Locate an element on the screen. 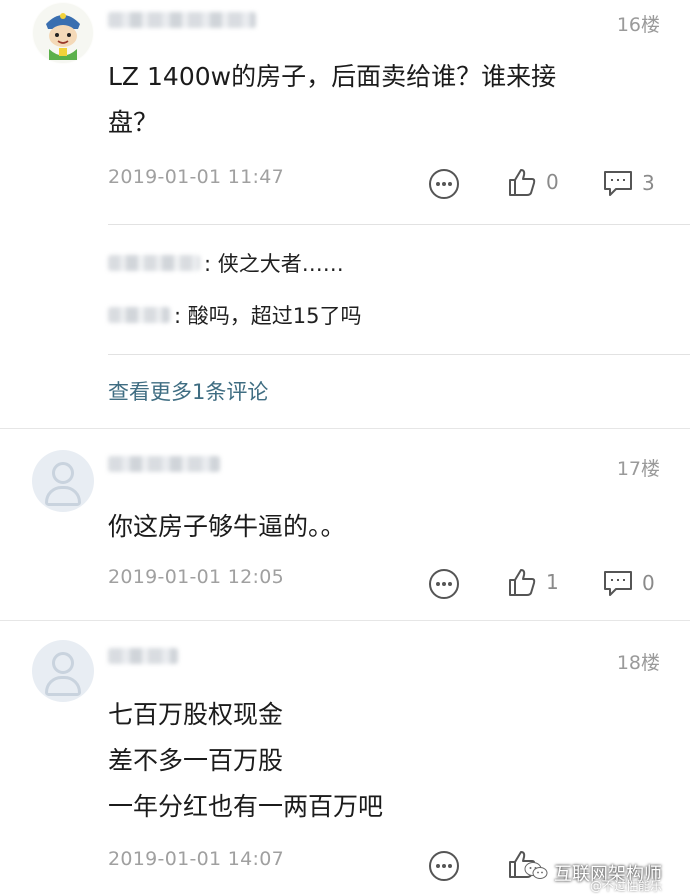 The image size is (690, 894). like-button: 0 is located at coordinates (532, 182).